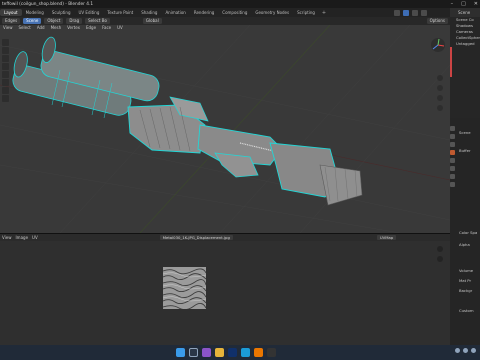  Describe the element at coordinates (25, 28) in the screenshot. I see `viewport-menu-select: Select` at that location.